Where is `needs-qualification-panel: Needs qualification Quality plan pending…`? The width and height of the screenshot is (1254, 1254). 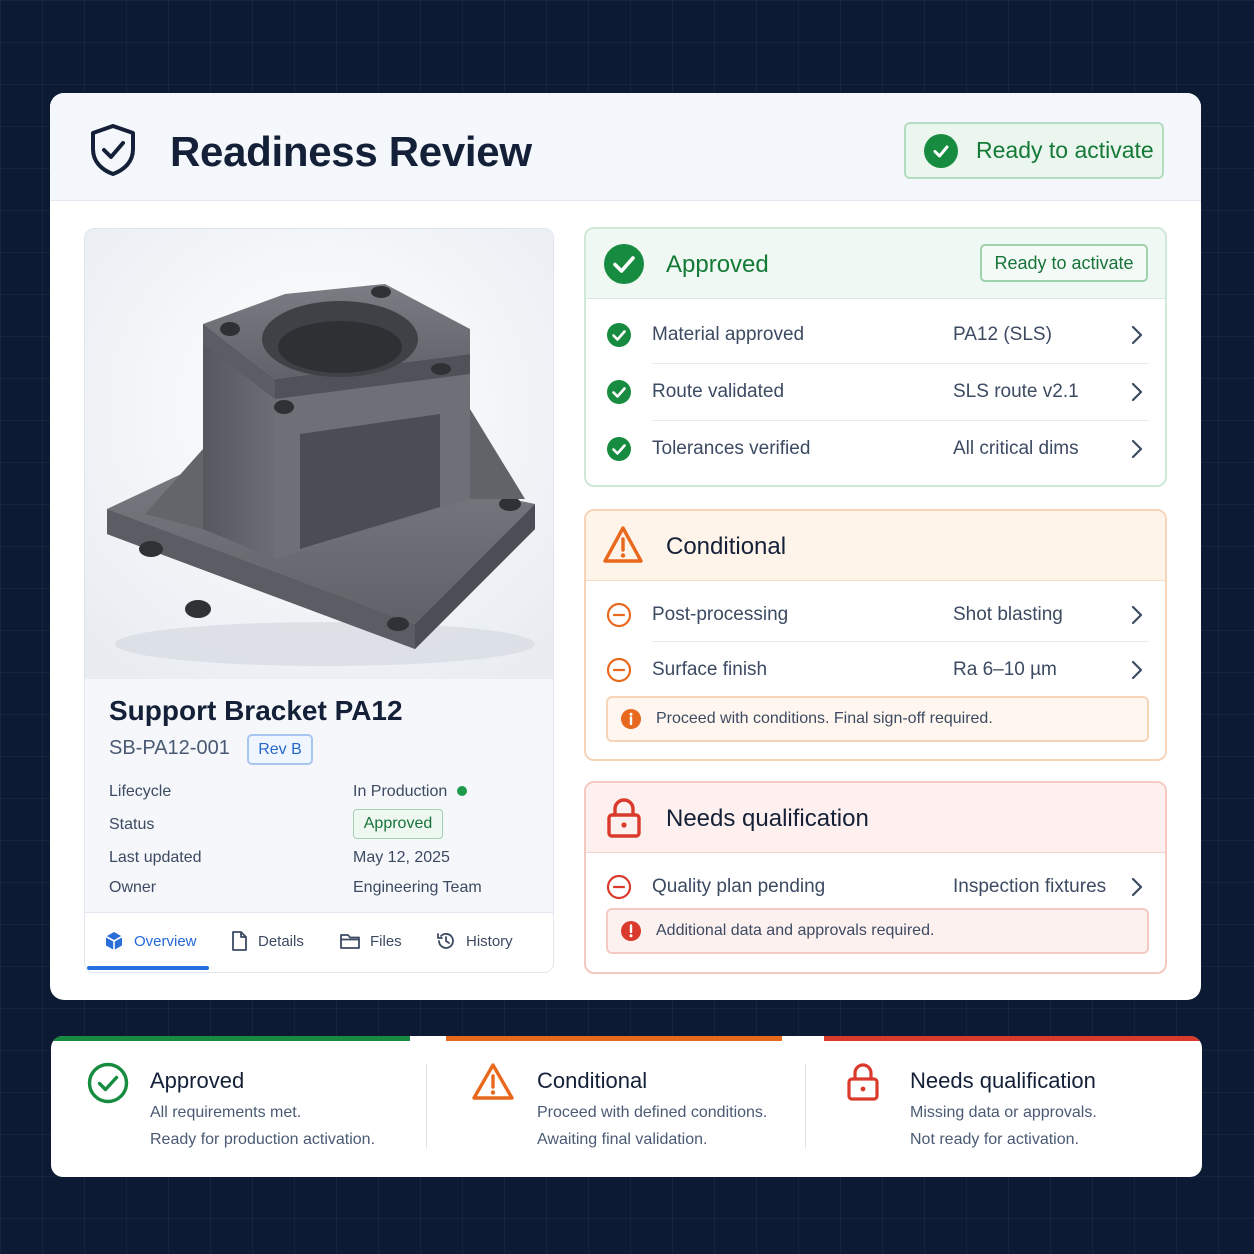
needs-qualification-panel: Needs qualification Quality plan pending… is located at coordinates (875, 877).